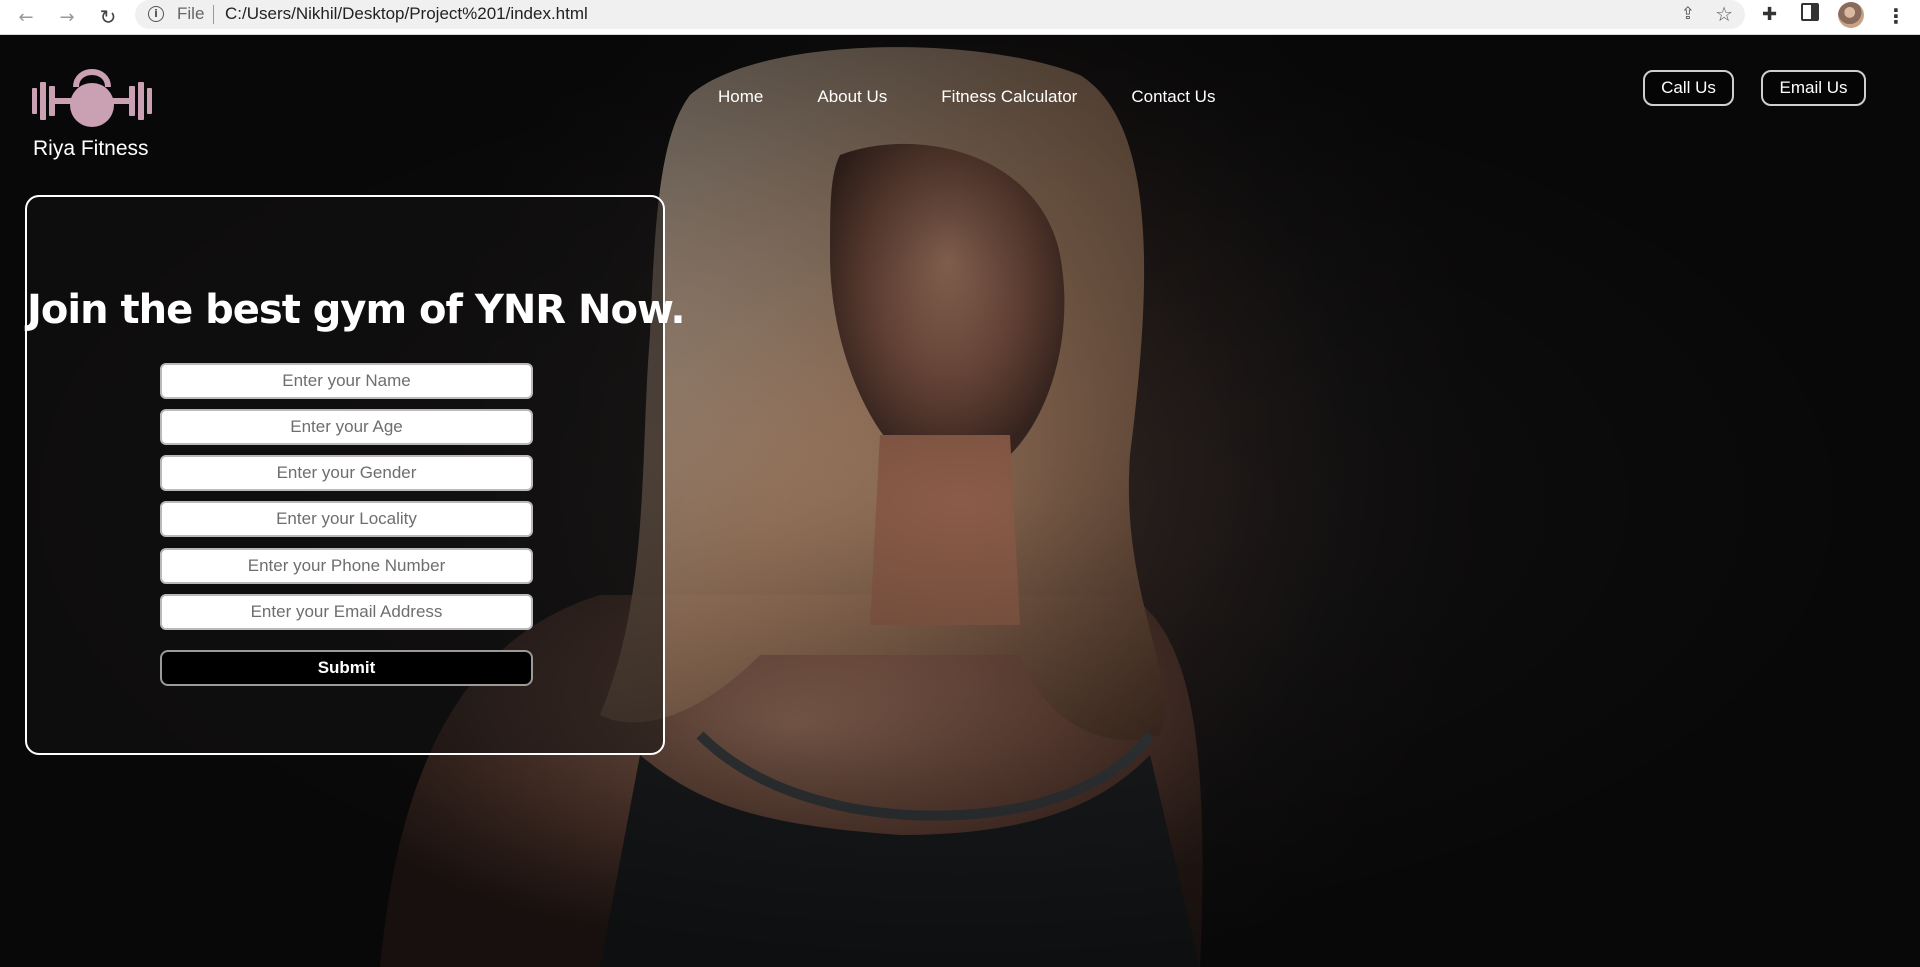 This screenshot has width=1920, height=967. What do you see at coordinates (1173, 97) in the screenshot?
I see `nav-contact-us: Contact Us` at bounding box center [1173, 97].